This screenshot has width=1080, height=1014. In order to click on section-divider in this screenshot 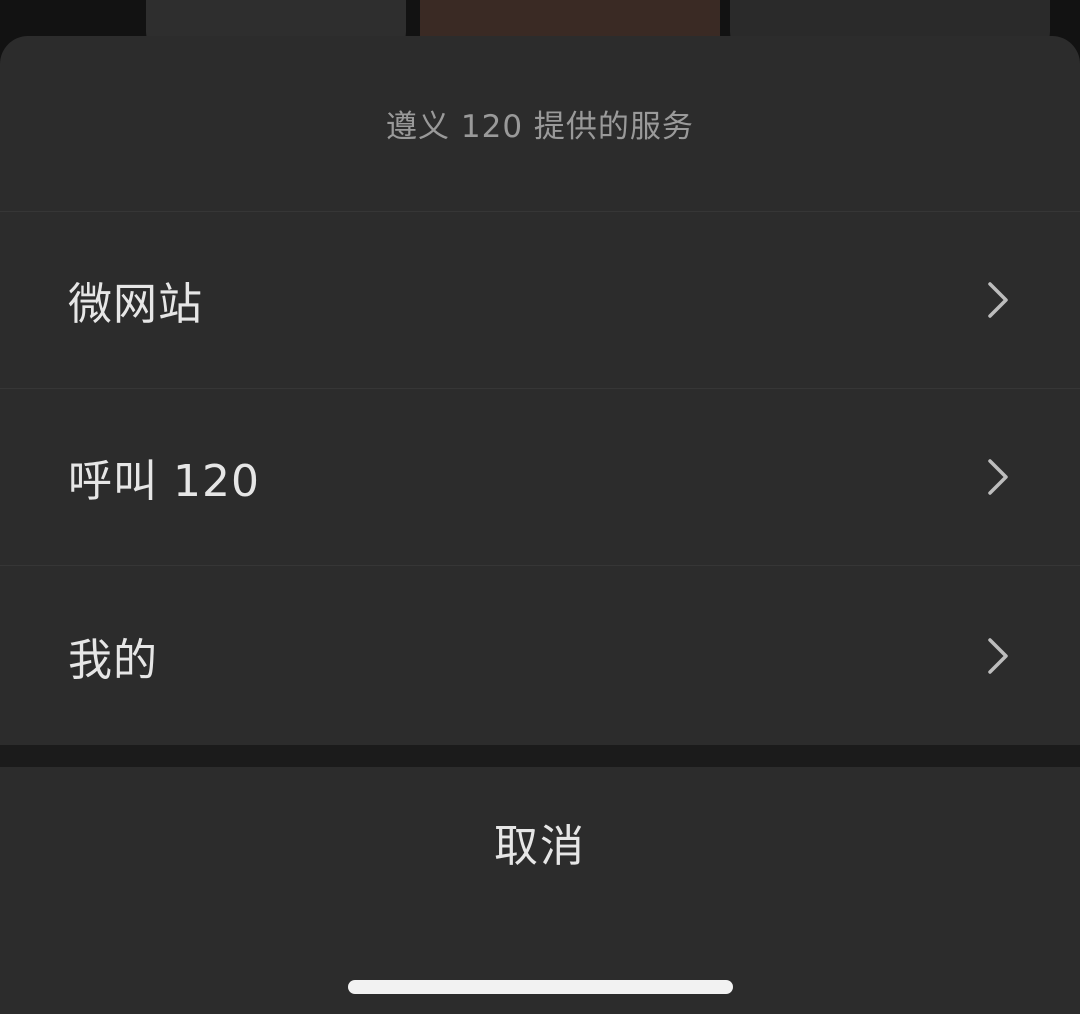, I will do `click(540, 756)`.